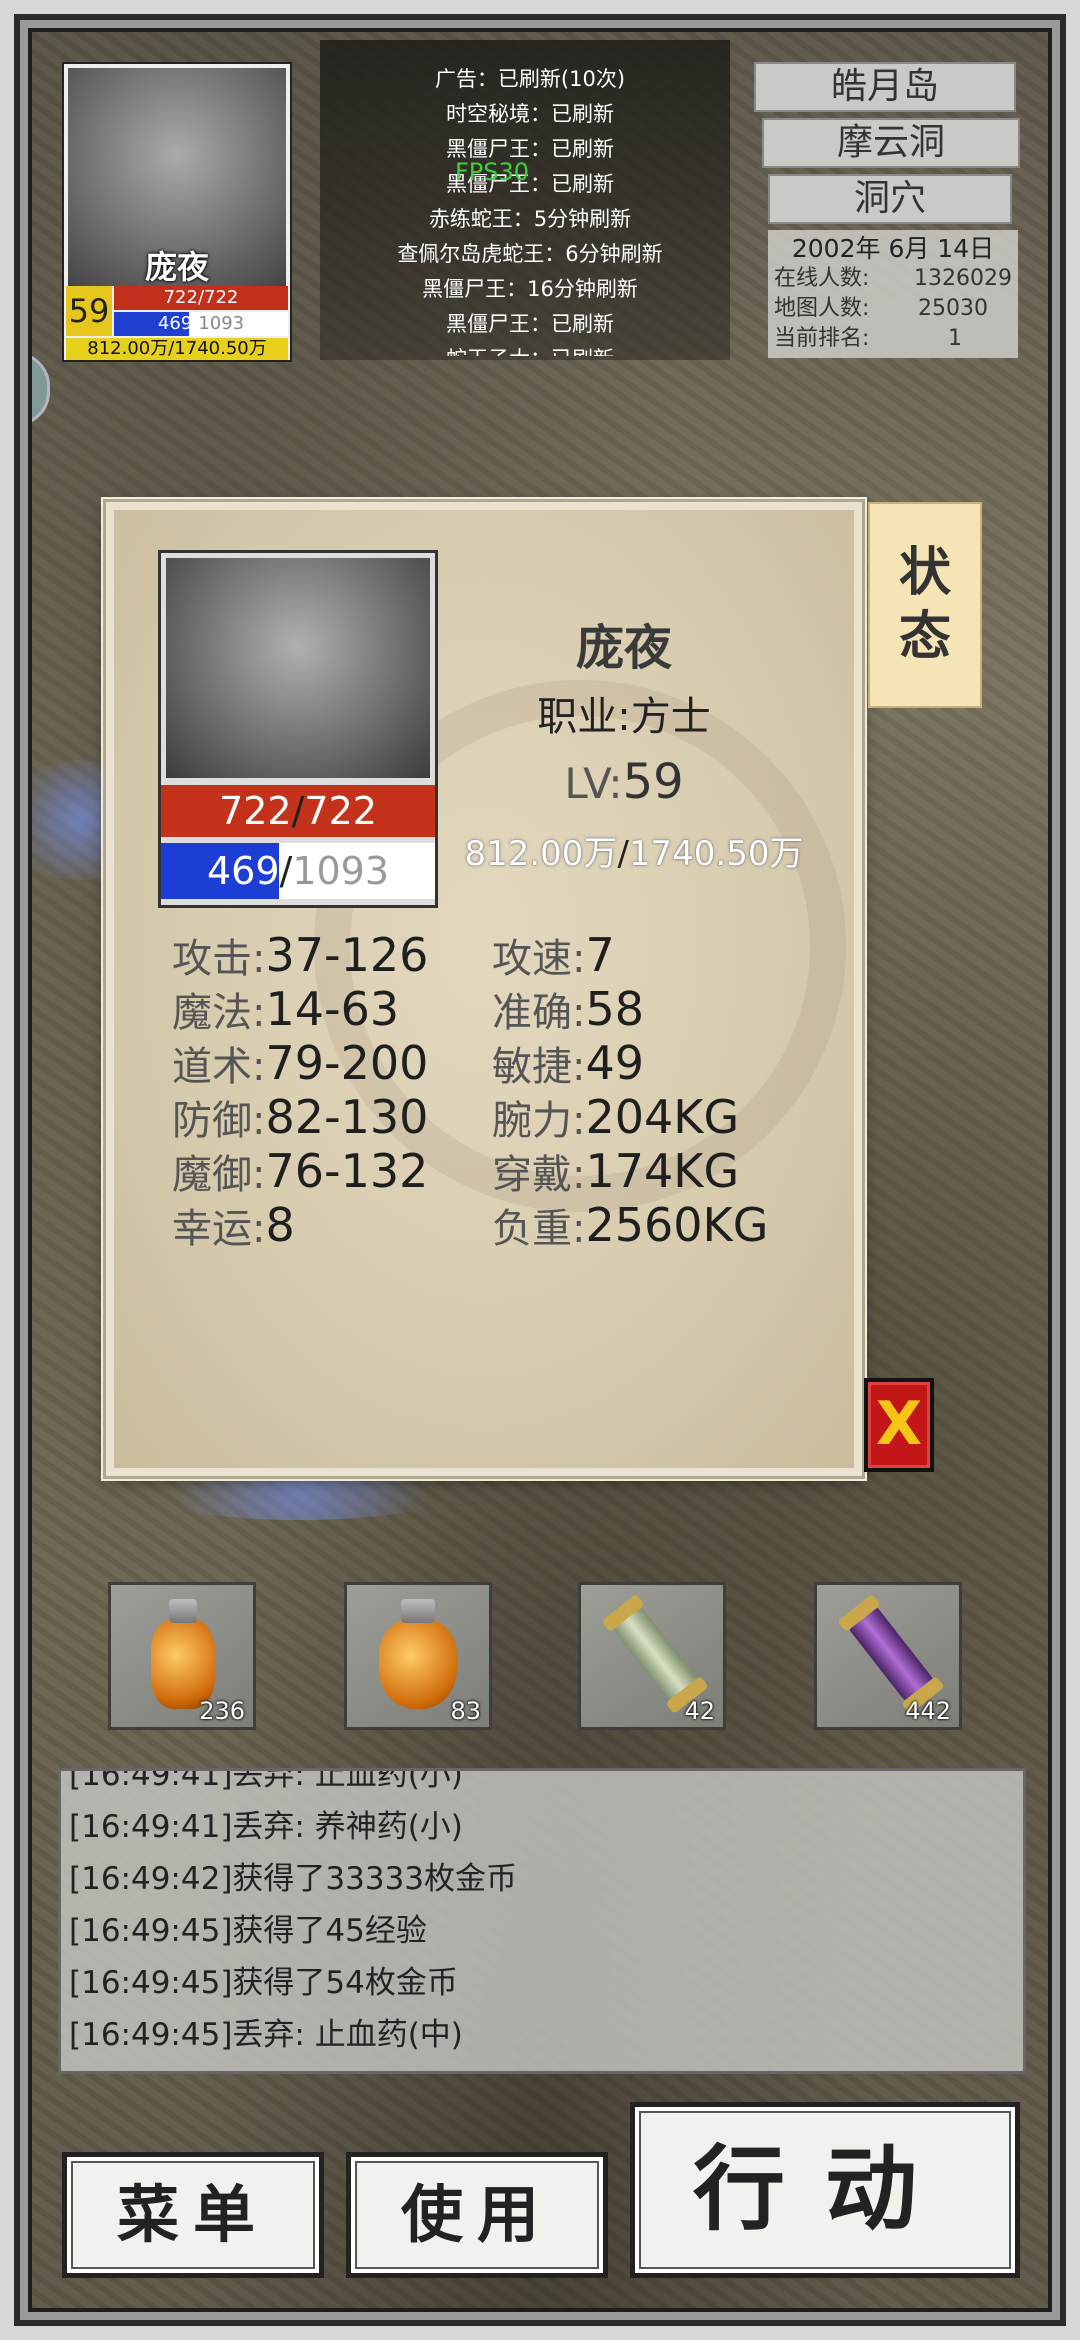 This screenshot has width=1080, height=2340. Describe the element at coordinates (891, 143) in the screenshot. I see `area-button: 摩云洞` at that location.